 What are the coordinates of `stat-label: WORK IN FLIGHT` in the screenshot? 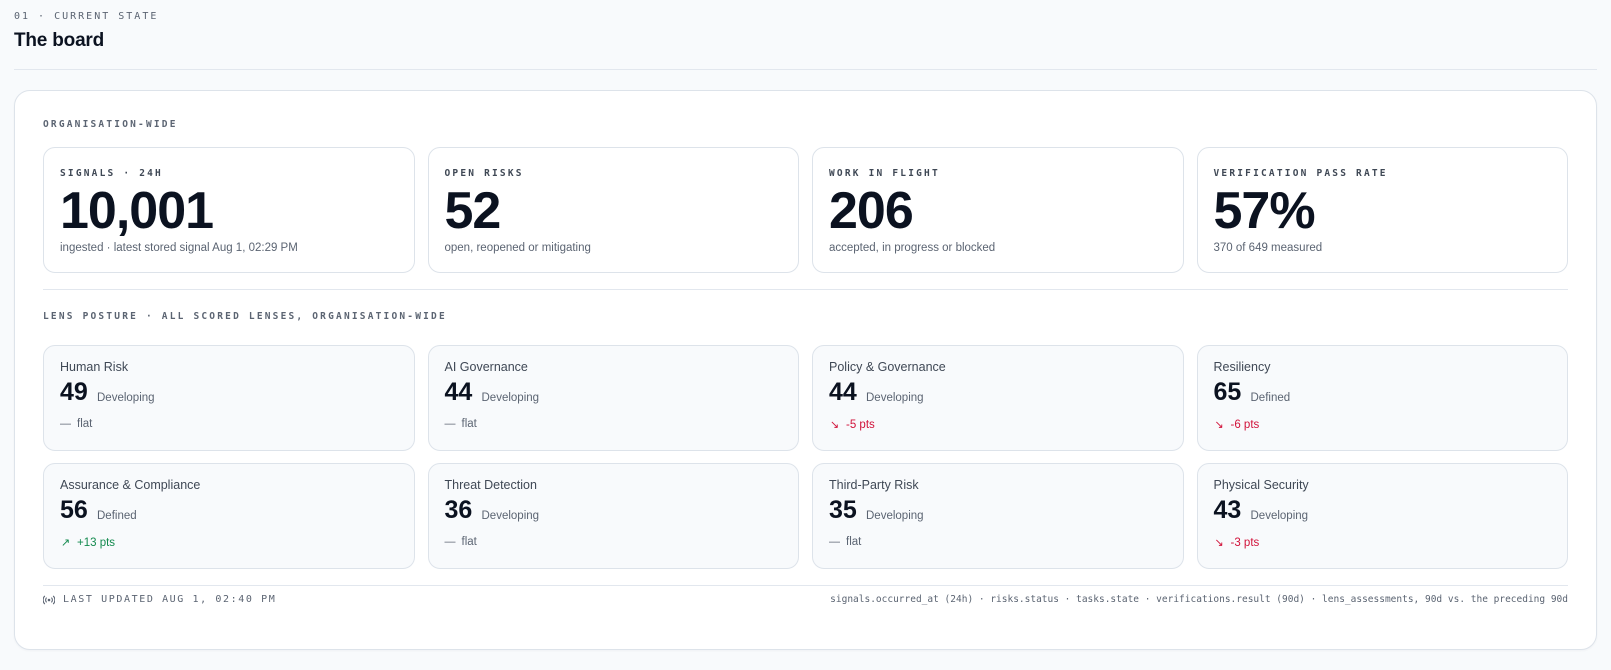 It's located at (884, 173).